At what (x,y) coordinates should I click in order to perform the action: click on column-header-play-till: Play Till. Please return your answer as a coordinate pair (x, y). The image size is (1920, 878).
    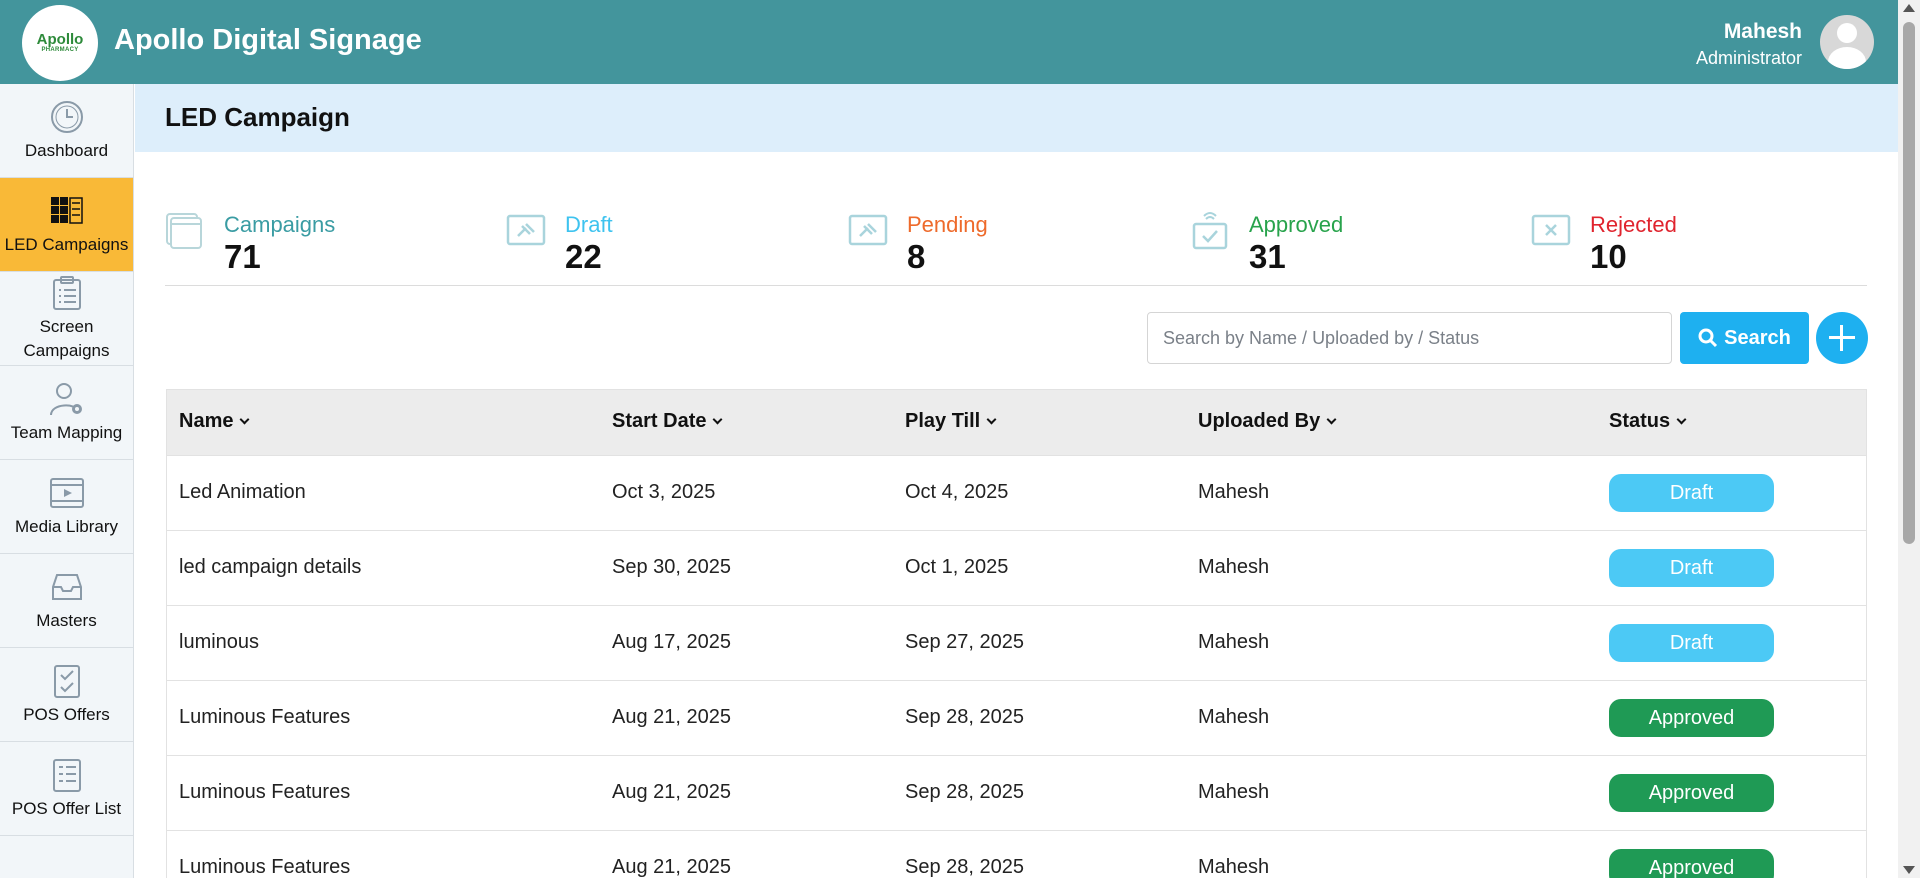
    Looking at the image, I should click on (951, 421).